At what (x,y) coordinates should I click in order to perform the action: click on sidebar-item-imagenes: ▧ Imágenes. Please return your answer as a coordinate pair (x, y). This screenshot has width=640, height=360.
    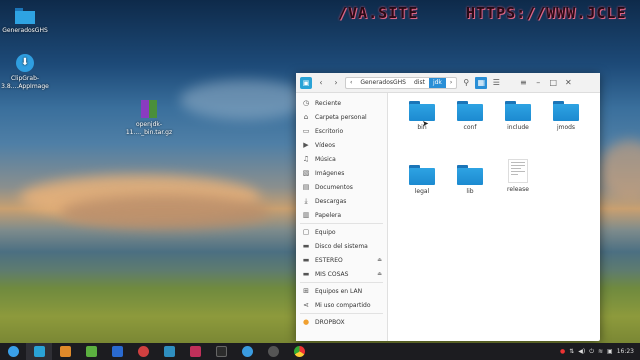
    Looking at the image, I should click on (341, 173).